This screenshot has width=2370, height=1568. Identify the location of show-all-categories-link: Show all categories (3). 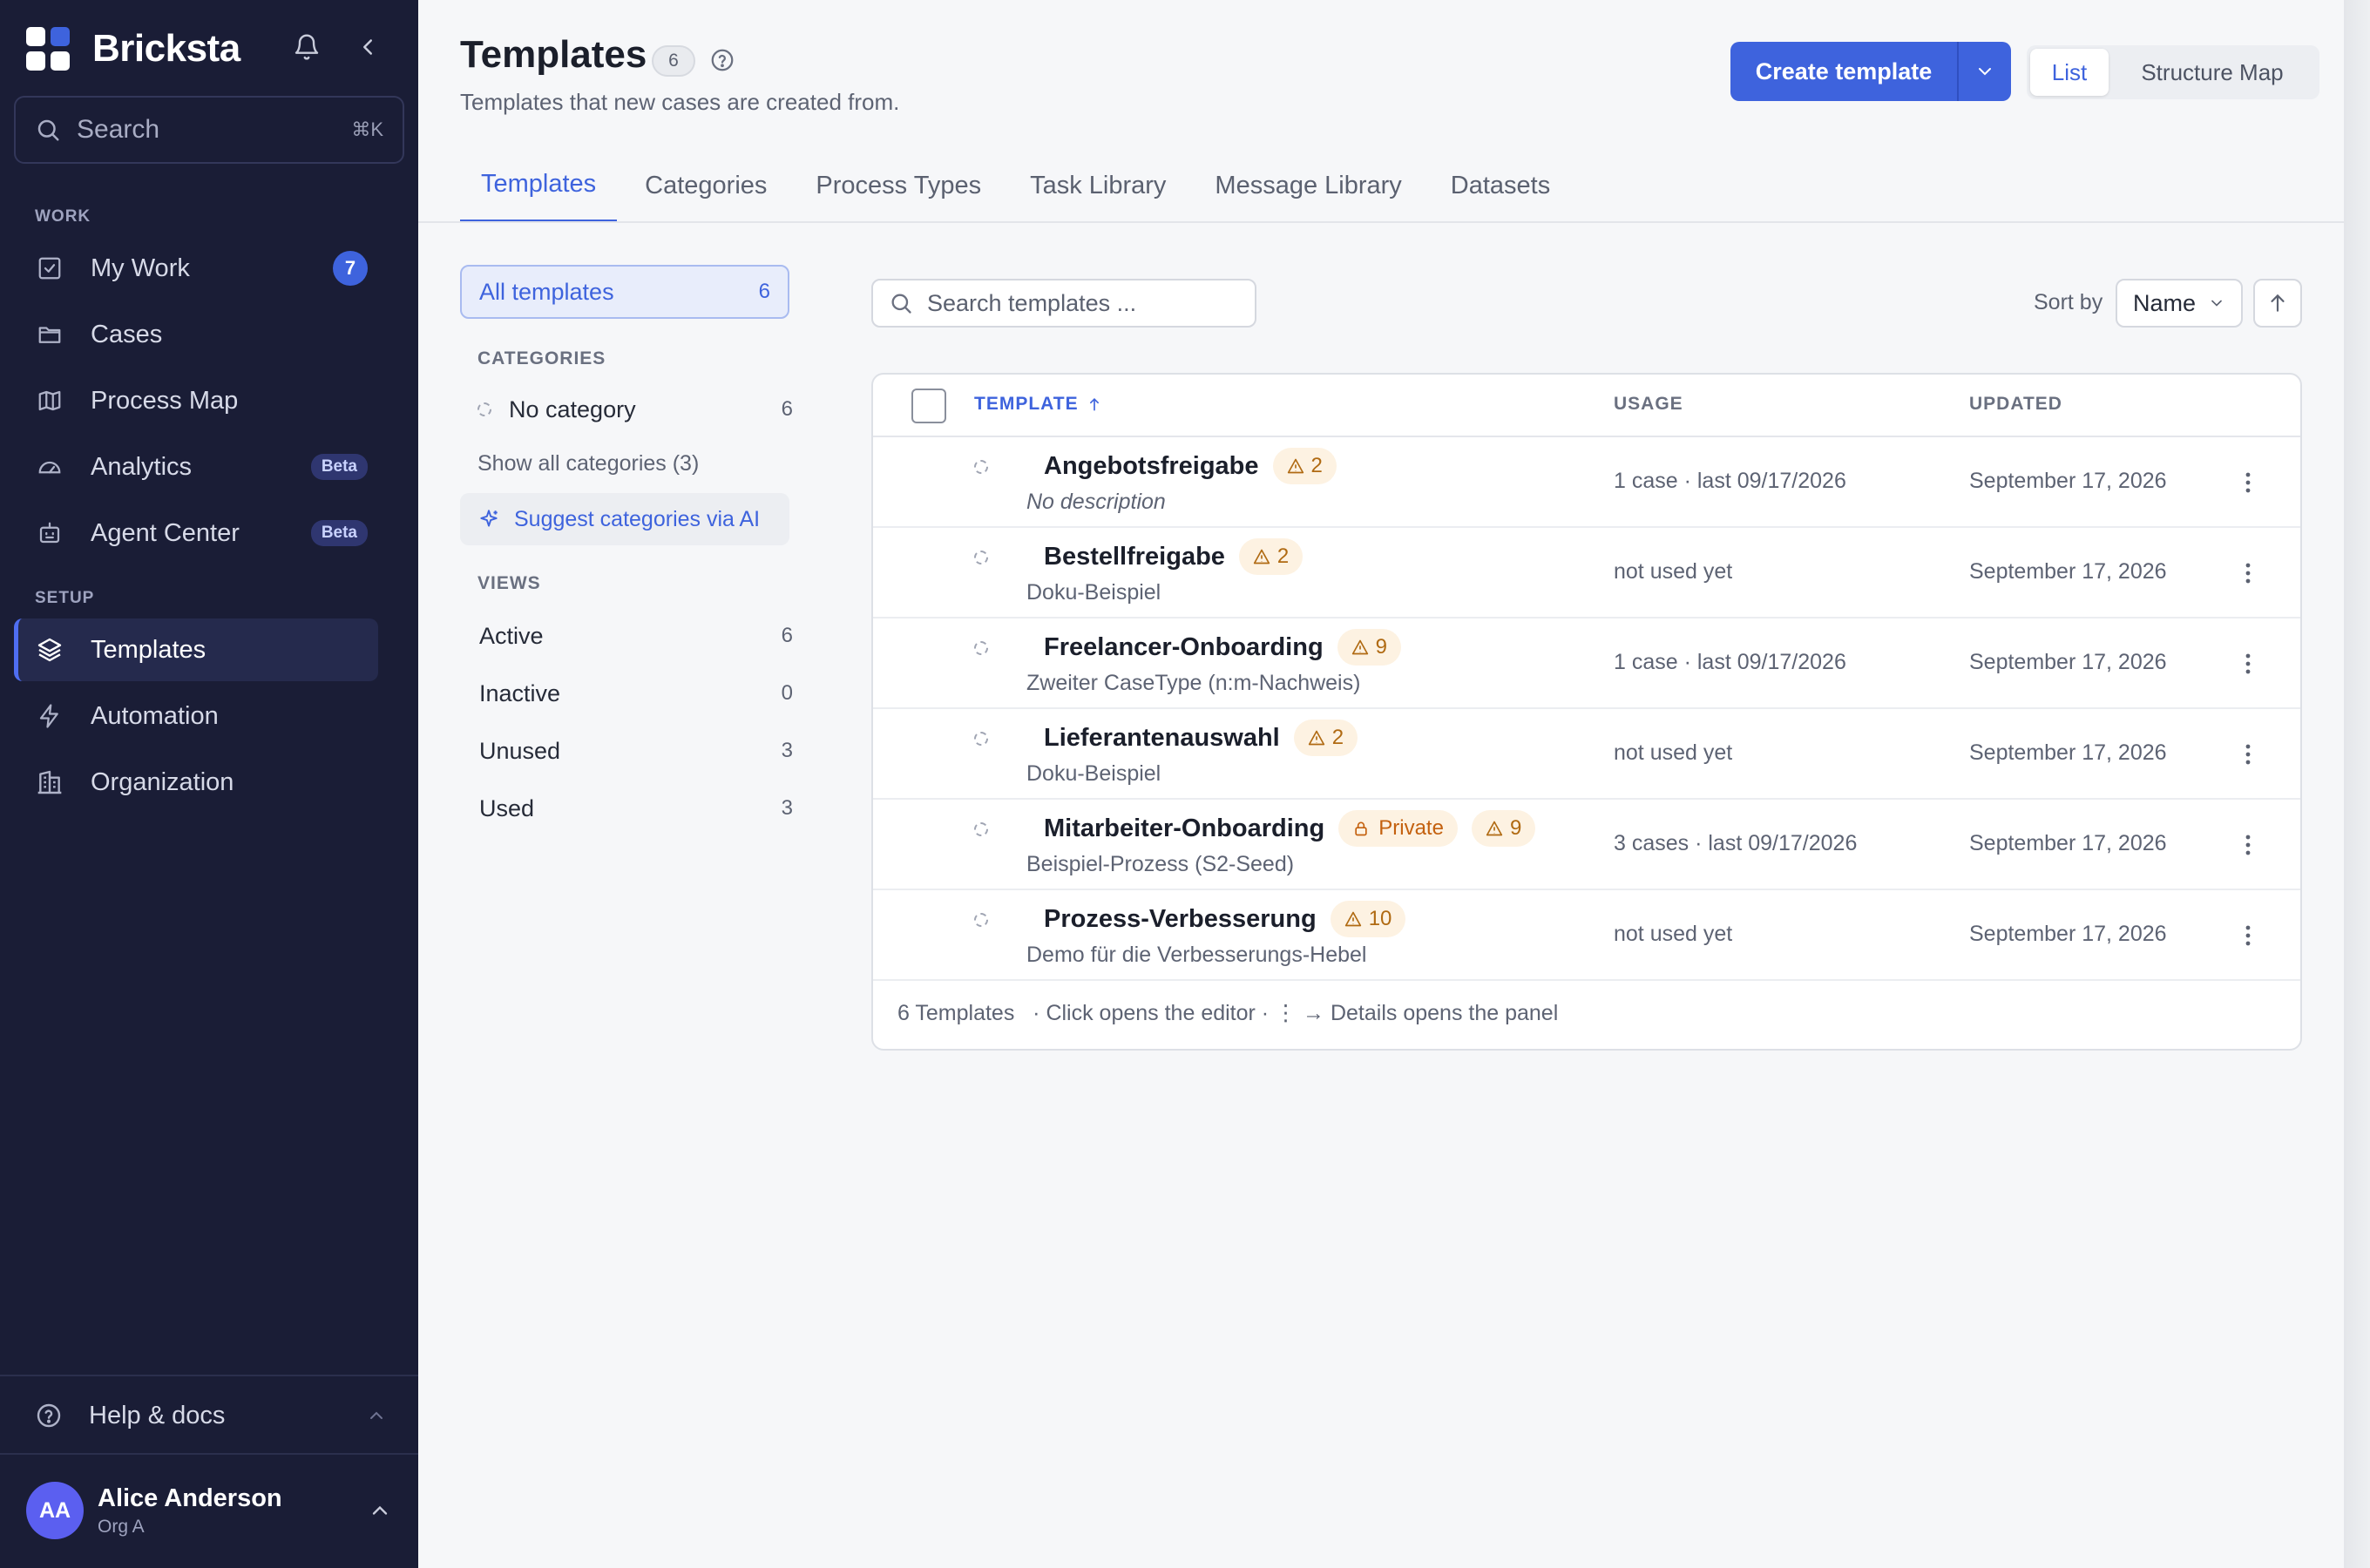
(588, 464).